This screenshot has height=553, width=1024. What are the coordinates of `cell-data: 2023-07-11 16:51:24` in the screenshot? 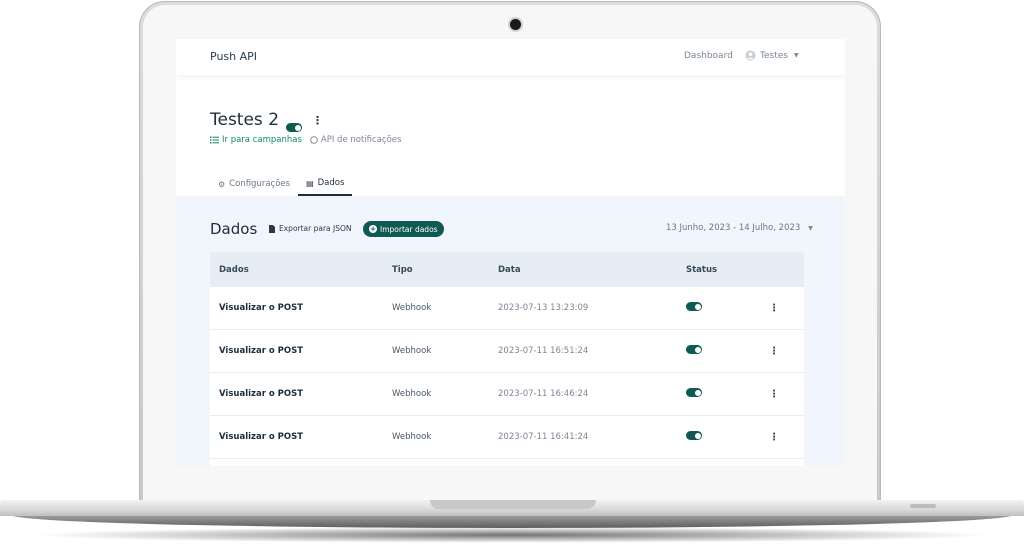 It's located at (543, 351).